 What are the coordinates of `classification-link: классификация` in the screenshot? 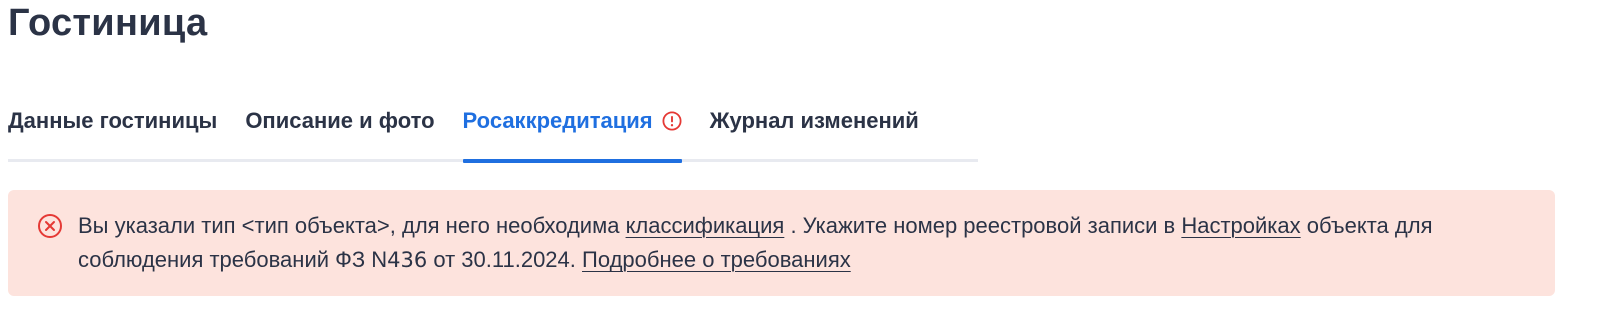 It's located at (705, 225).